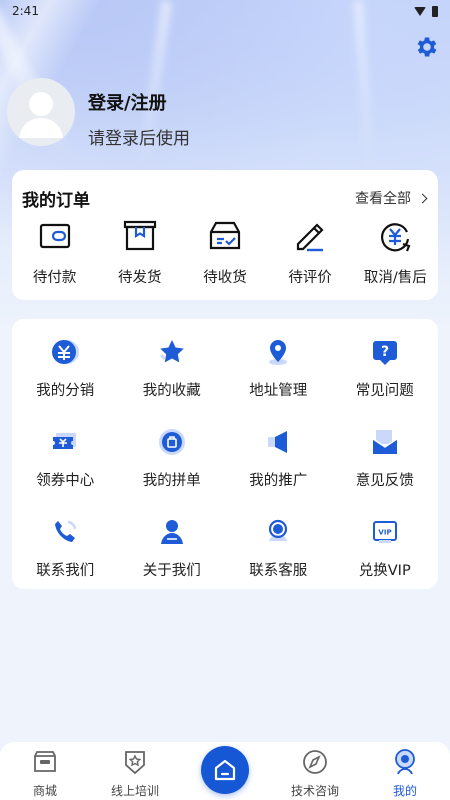 This screenshot has width=450, height=800. Describe the element at coordinates (405, 762) in the screenshot. I see `profile-icon` at that location.